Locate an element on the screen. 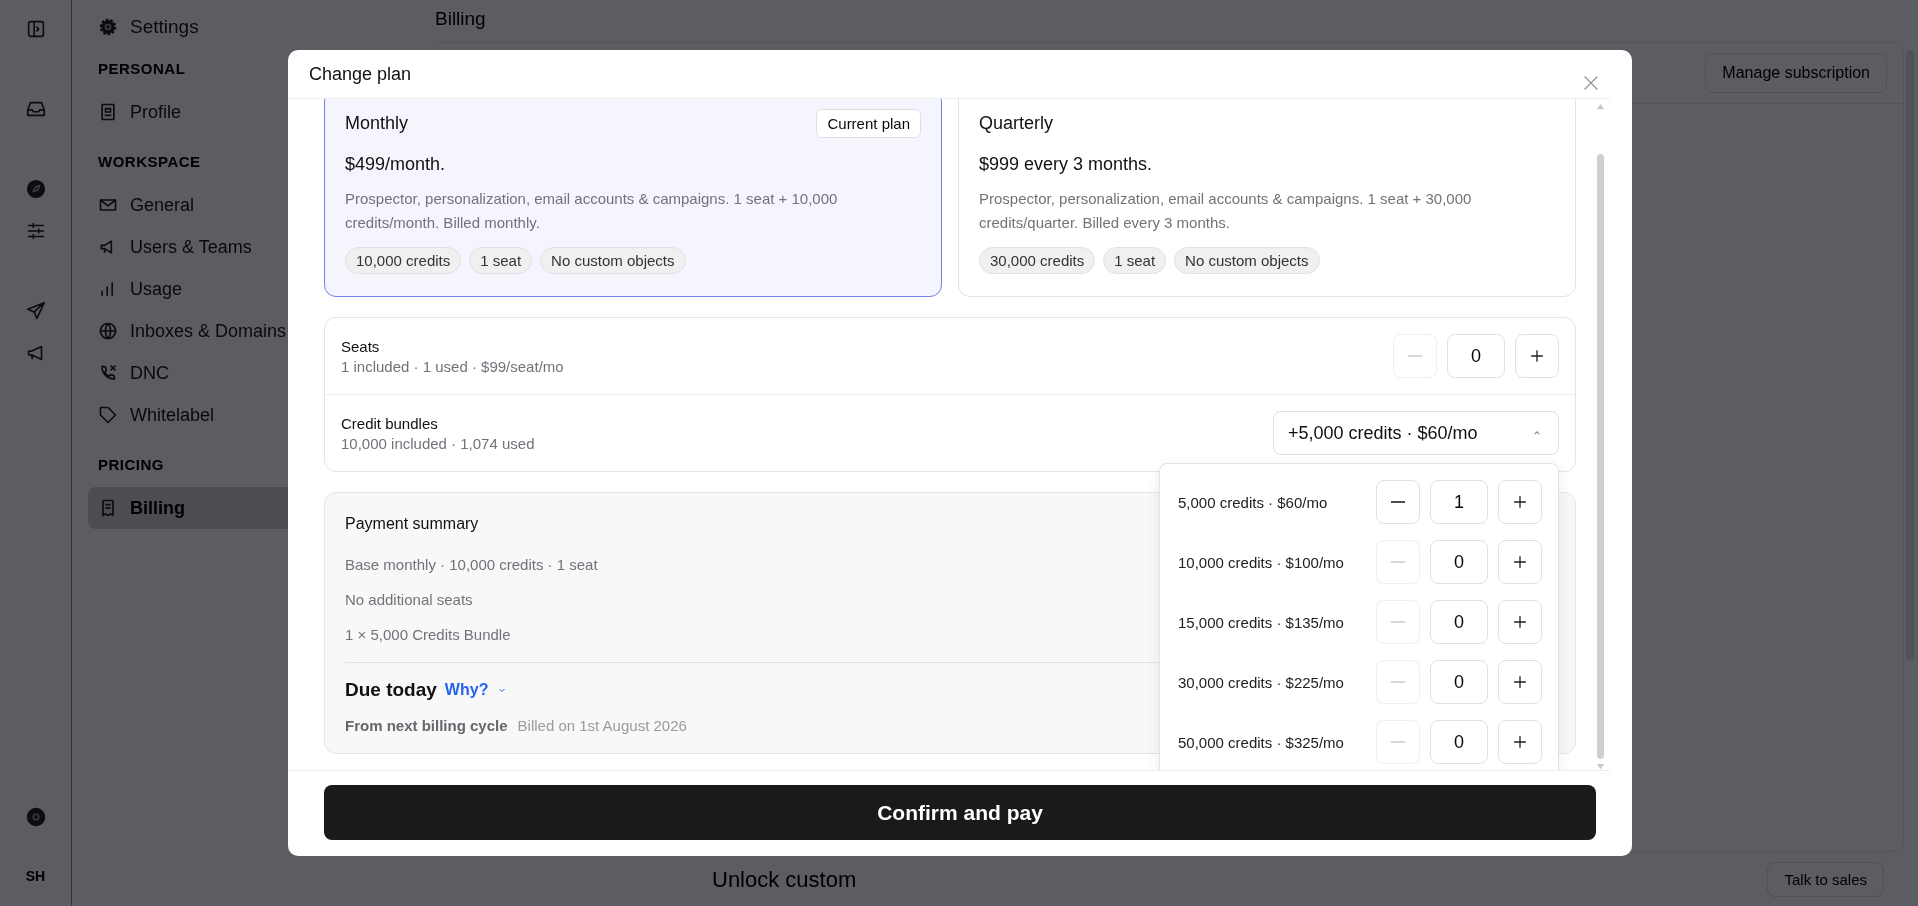 The width and height of the screenshot is (1918, 906). sidebar-title: Settings is located at coordinates (164, 27).